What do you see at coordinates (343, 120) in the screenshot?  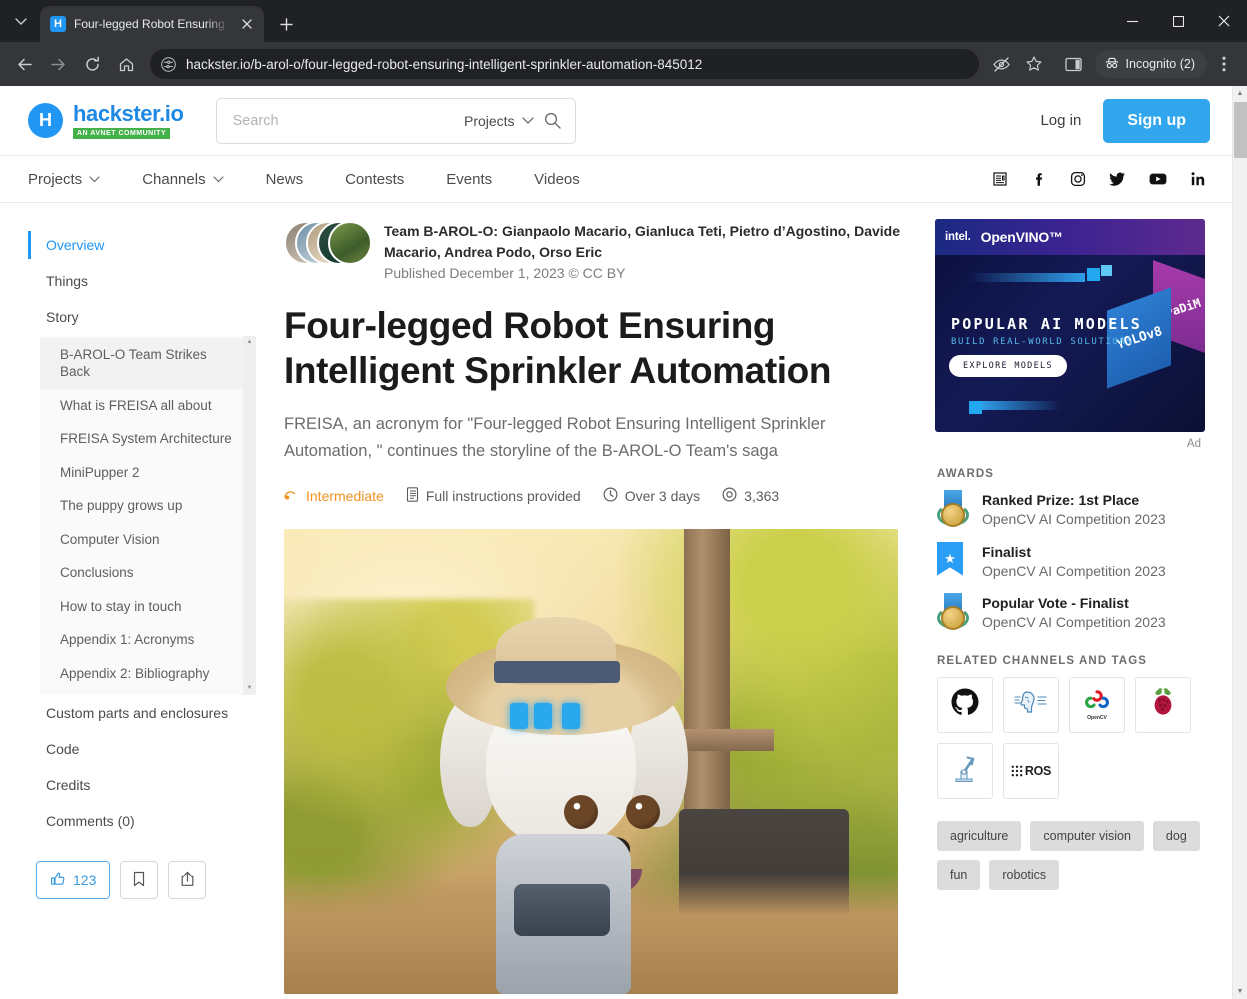 I see `search-input` at bounding box center [343, 120].